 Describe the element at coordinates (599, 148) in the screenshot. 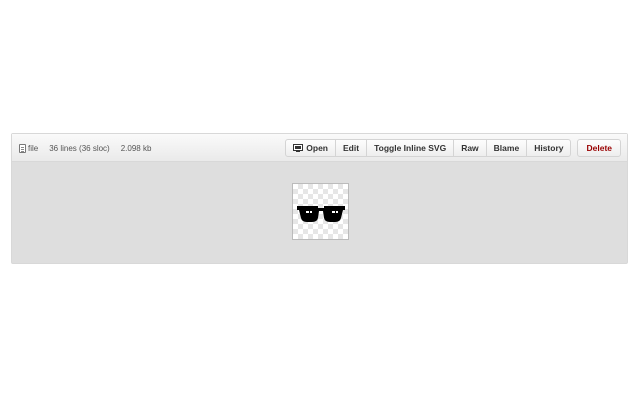

I see `delete-button: Delete` at that location.